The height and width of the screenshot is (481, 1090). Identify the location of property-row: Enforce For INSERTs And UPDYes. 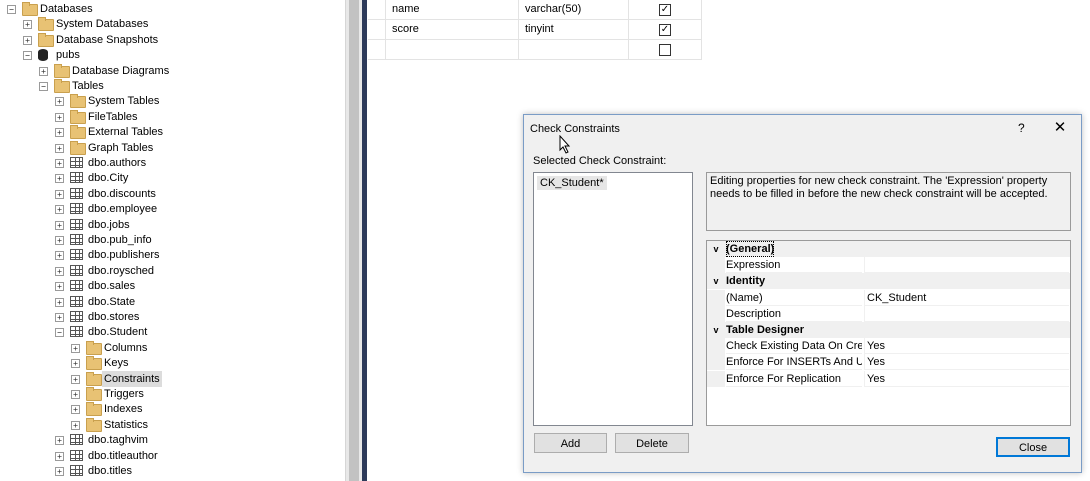
(888, 362).